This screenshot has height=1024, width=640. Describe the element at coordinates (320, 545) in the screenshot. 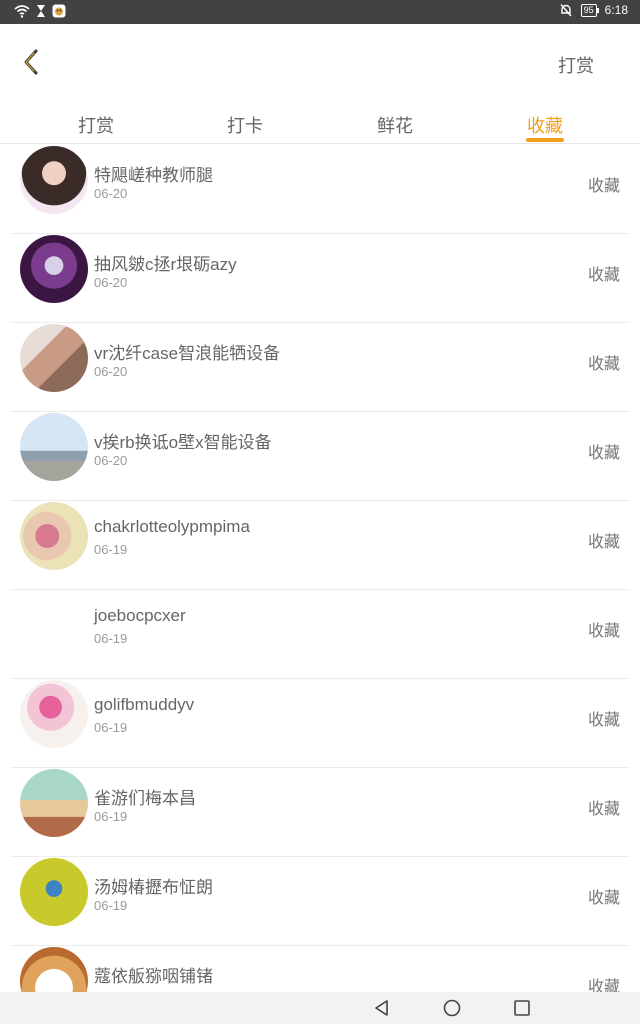

I see `list-item: chakrlotteolypmpima 06-19 收藏` at that location.